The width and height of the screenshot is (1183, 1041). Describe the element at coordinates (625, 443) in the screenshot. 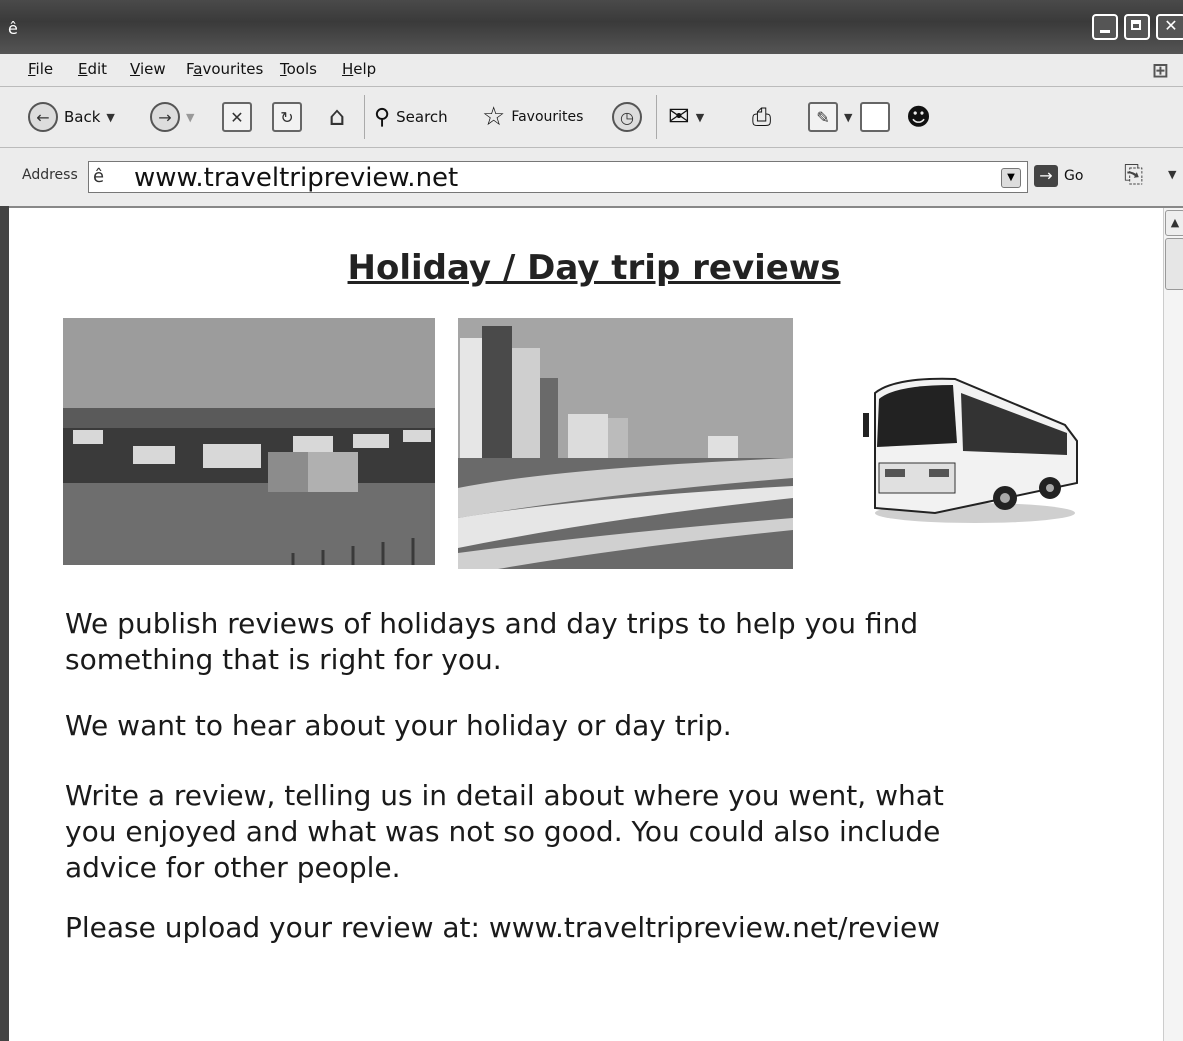

I see `beach-image` at that location.